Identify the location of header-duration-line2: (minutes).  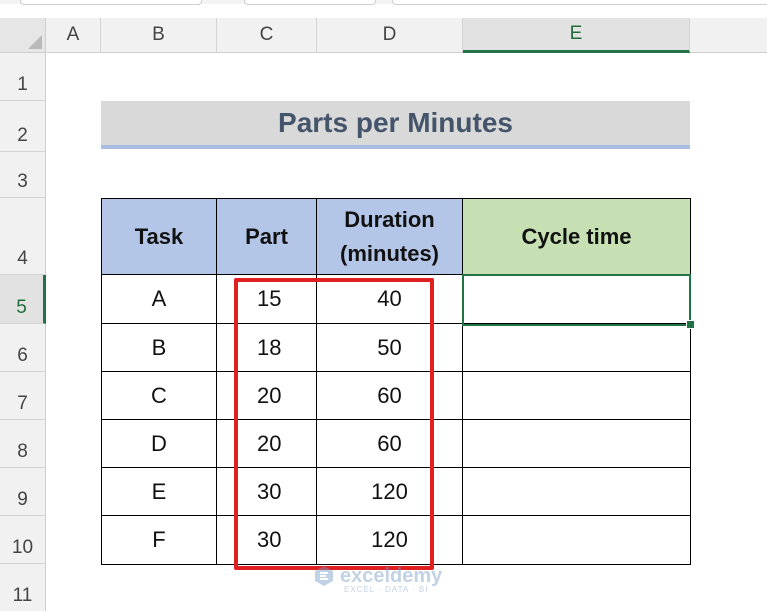
(389, 253).